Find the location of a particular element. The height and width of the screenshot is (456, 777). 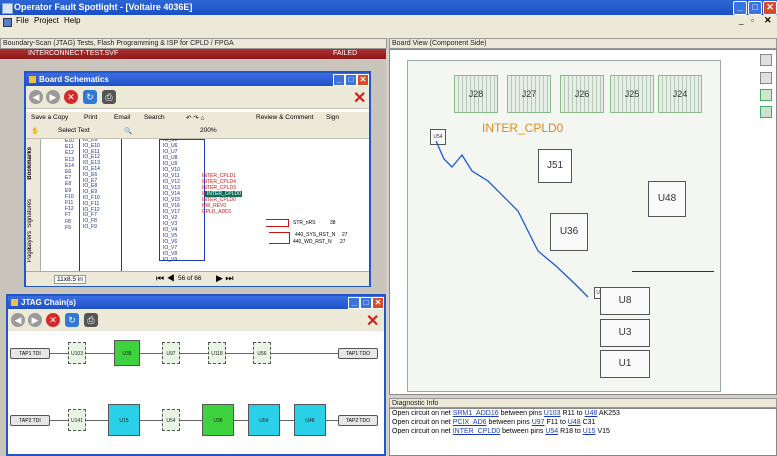

doc-minimize-button: _ is located at coordinates (741, 20).